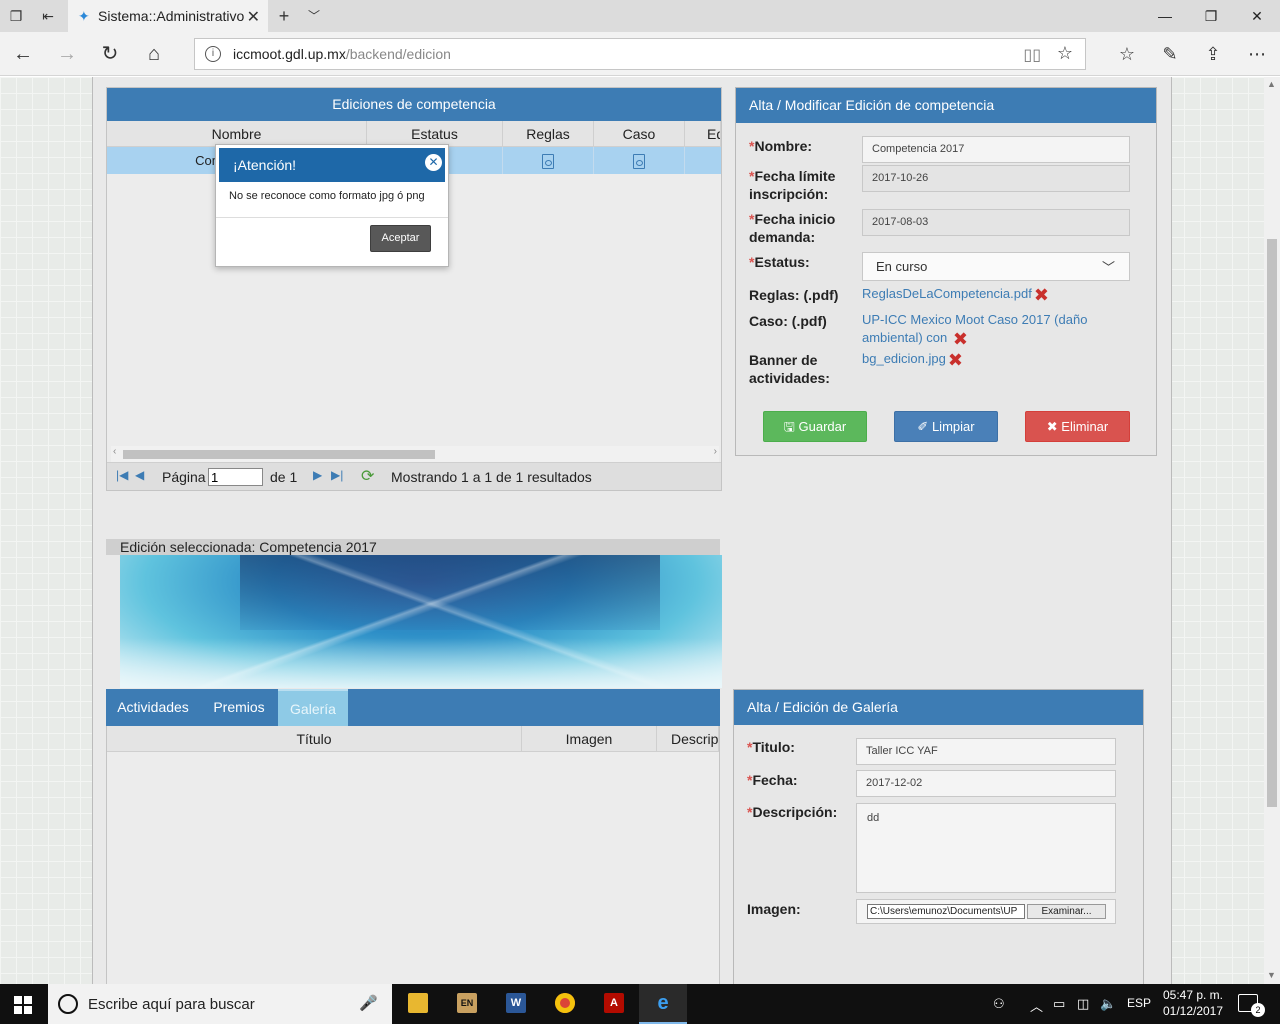 This screenshot has width=1280, height=1024. What do you see at coordinates (1059, 1004) in the screenshot?
I see `battery-icon: ▭` at bounding box center [1059, 1004].